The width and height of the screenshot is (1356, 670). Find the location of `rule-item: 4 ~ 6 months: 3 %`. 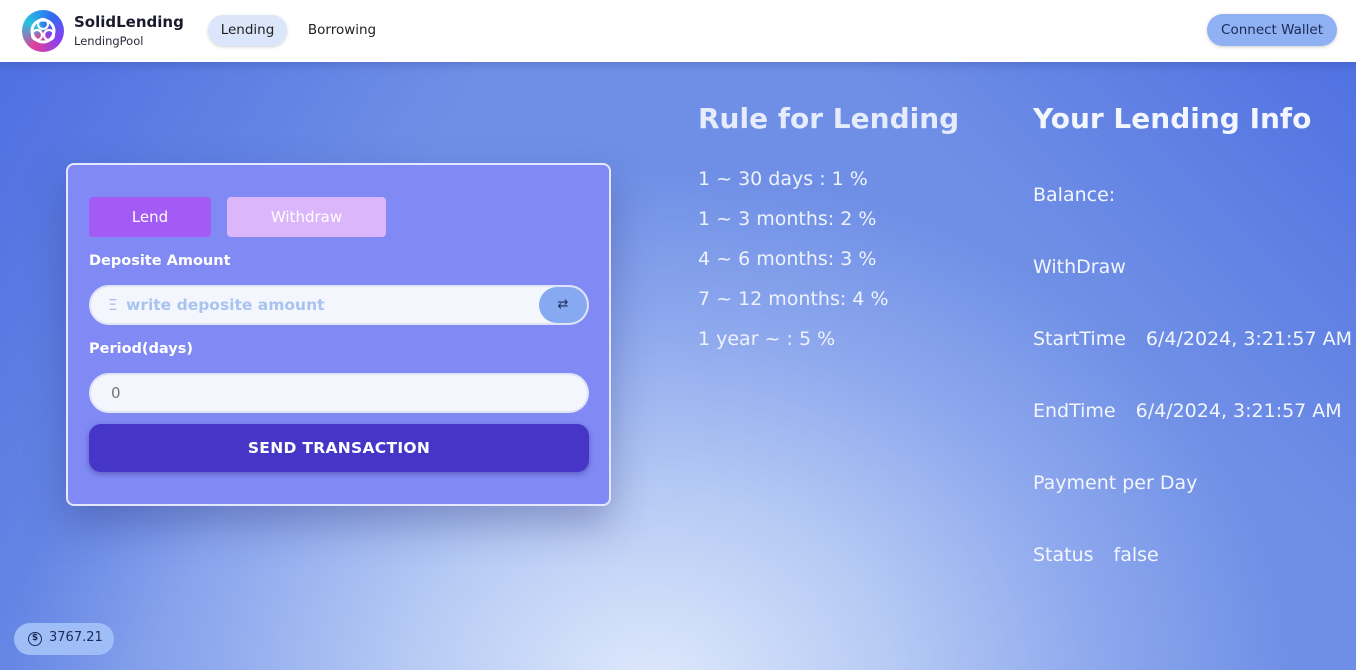

rule-item: 4 ~ 6 months: 3 % is located at coordinates (787, 259).